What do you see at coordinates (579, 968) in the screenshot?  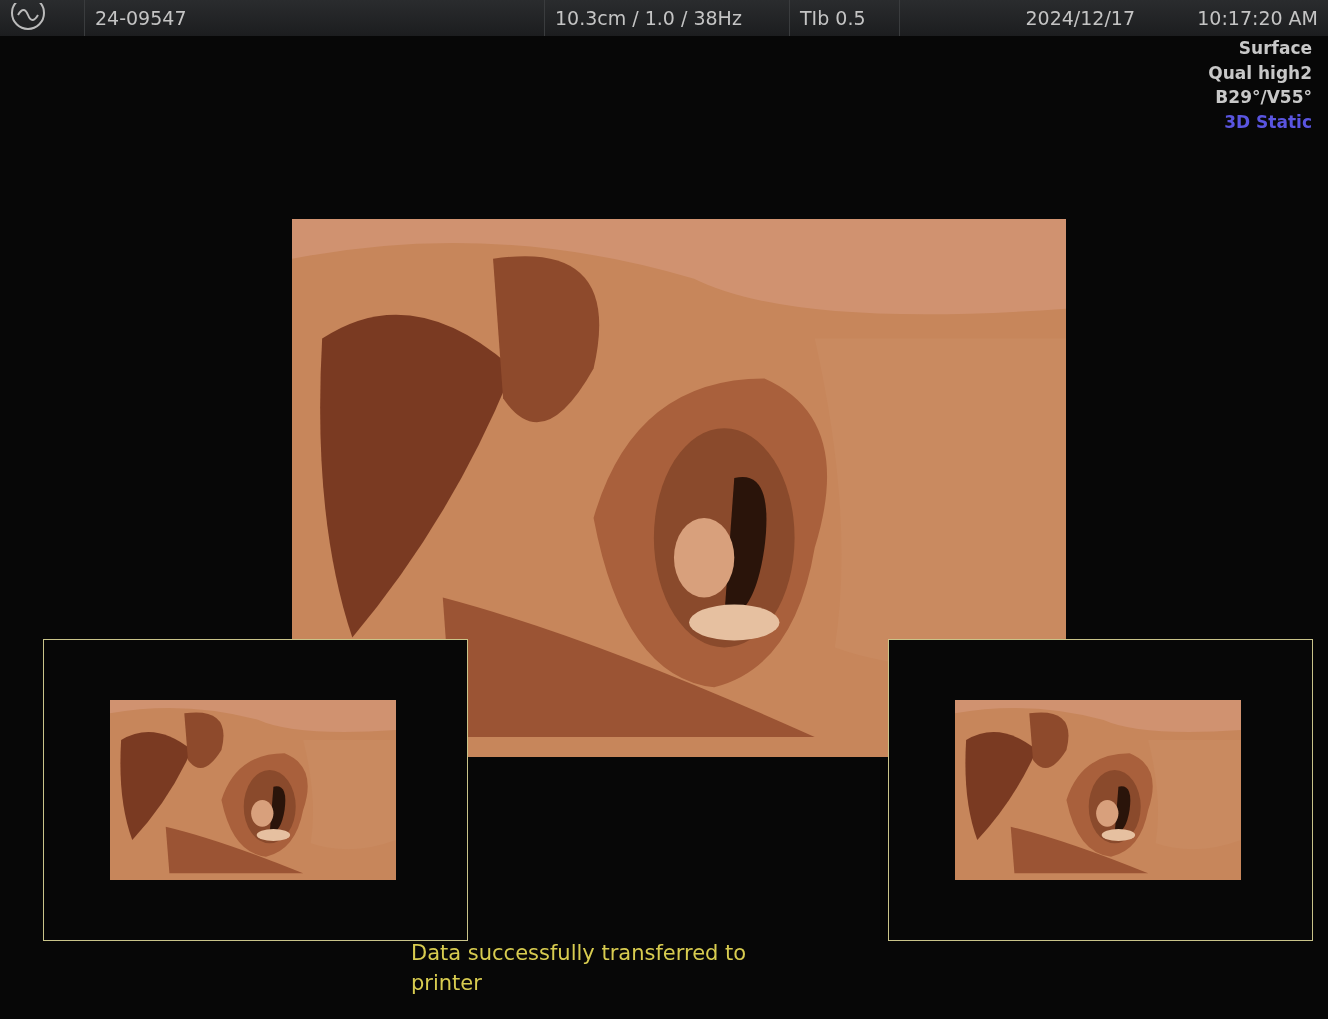 I see `status-message: Data successfully transferred to printer` at bounding box center [579, 968].